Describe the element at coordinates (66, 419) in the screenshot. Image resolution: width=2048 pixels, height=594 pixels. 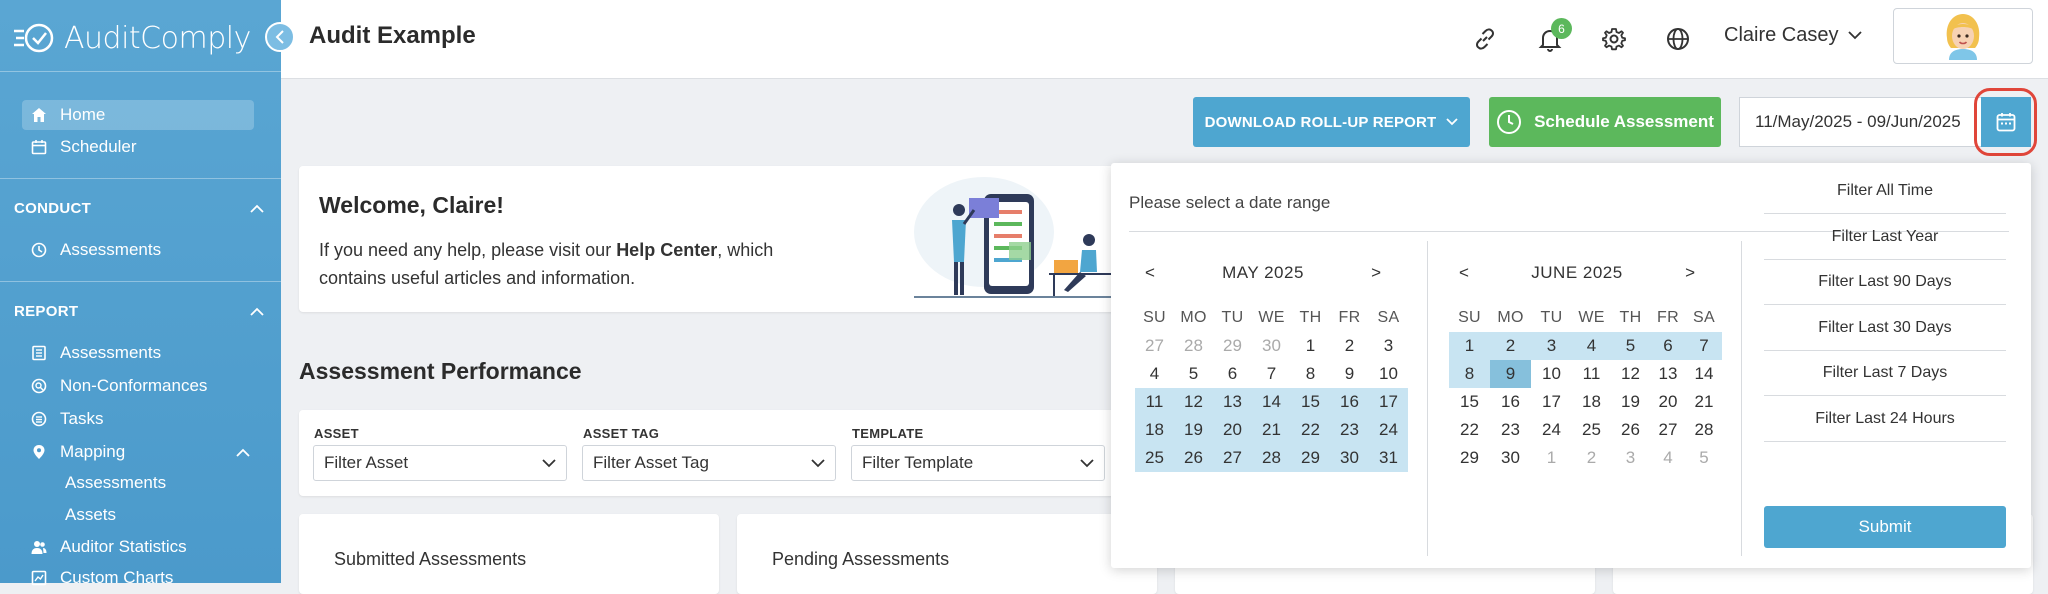
I see `sidebar-item-tasks: Tasks` at that location.